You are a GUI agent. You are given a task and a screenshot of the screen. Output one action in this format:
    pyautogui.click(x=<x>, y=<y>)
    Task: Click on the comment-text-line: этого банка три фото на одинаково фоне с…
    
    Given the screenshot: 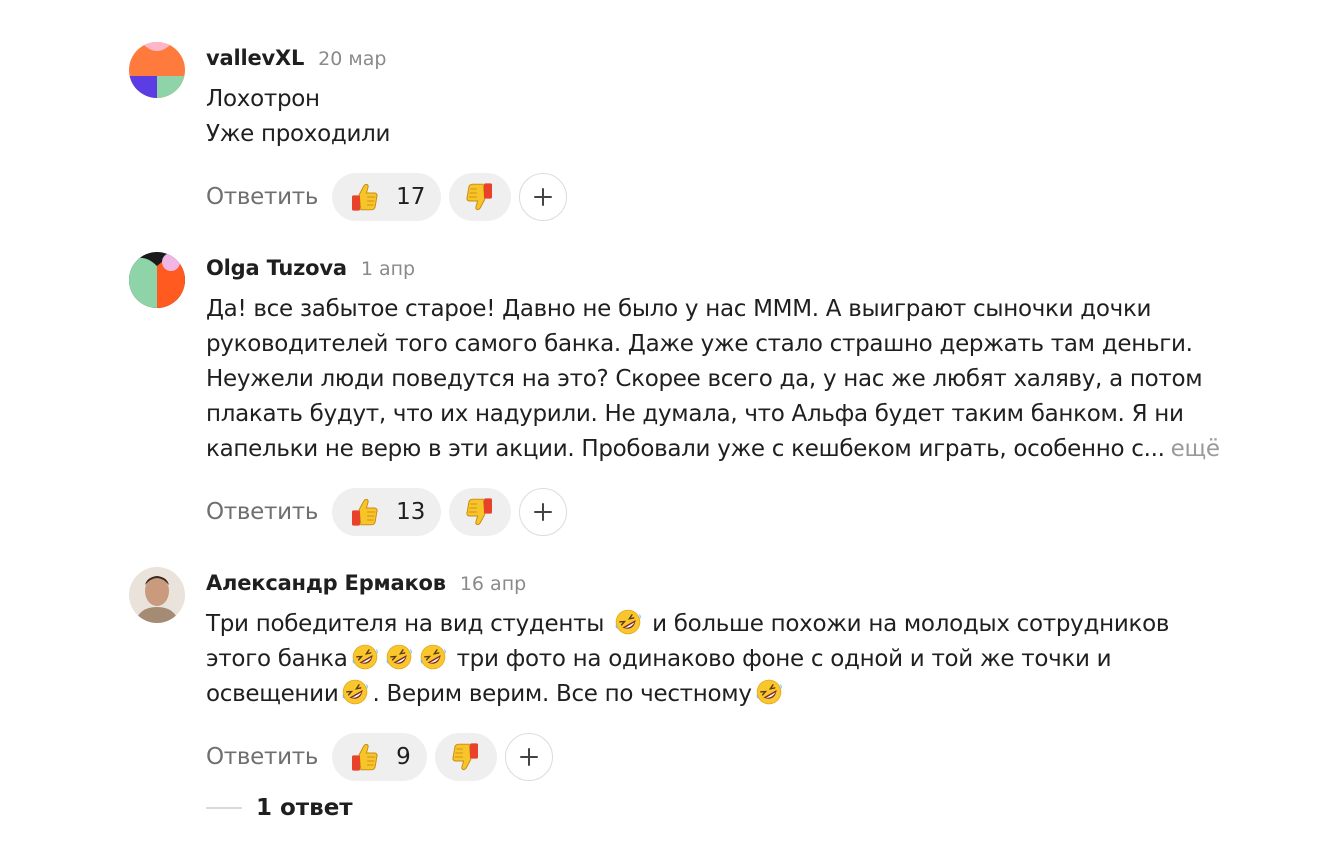 What is the action you would take?
    pyautogui.click(x=762, y=659)
    